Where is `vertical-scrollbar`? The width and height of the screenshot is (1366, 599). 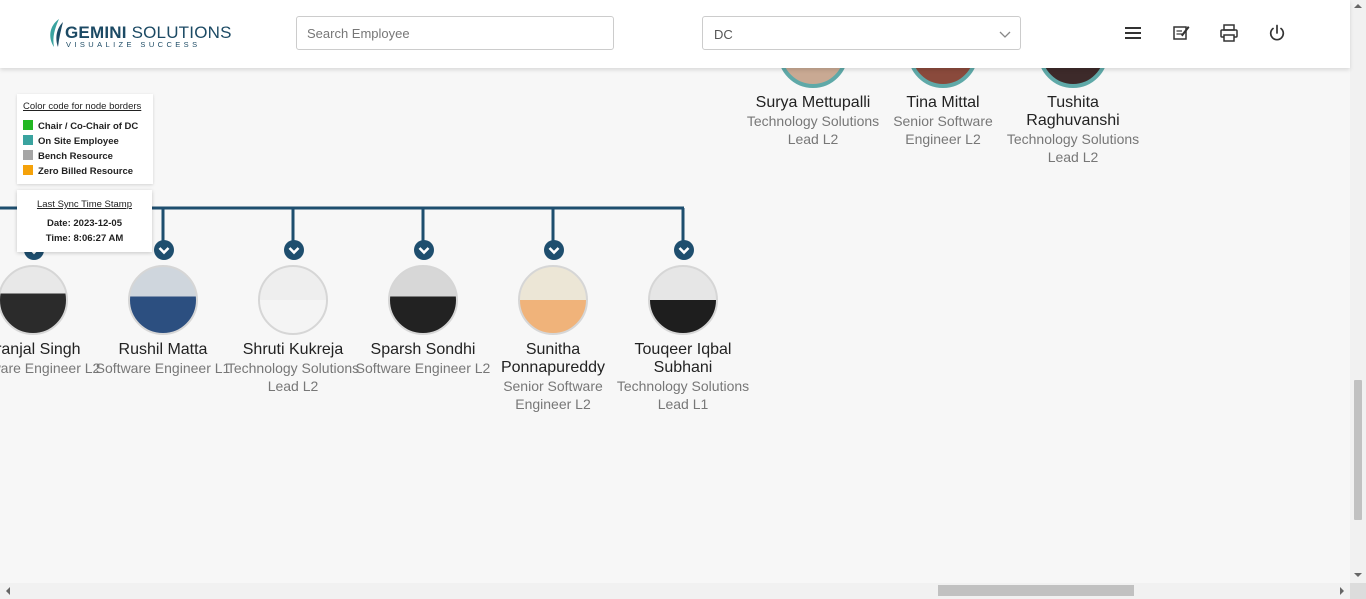 vertical-scrollbar is located at coordinates (1358, 291).